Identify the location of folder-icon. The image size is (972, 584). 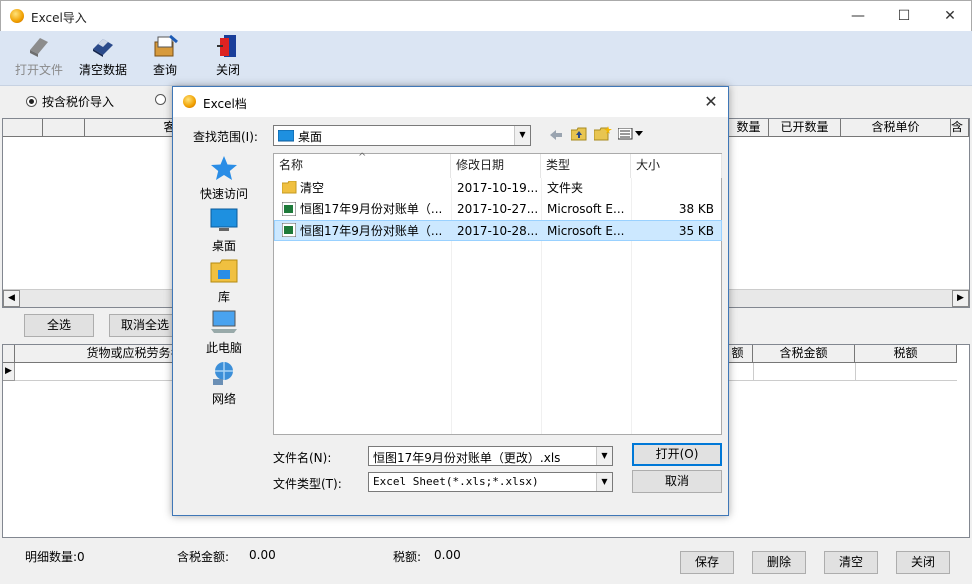
(289, 187).